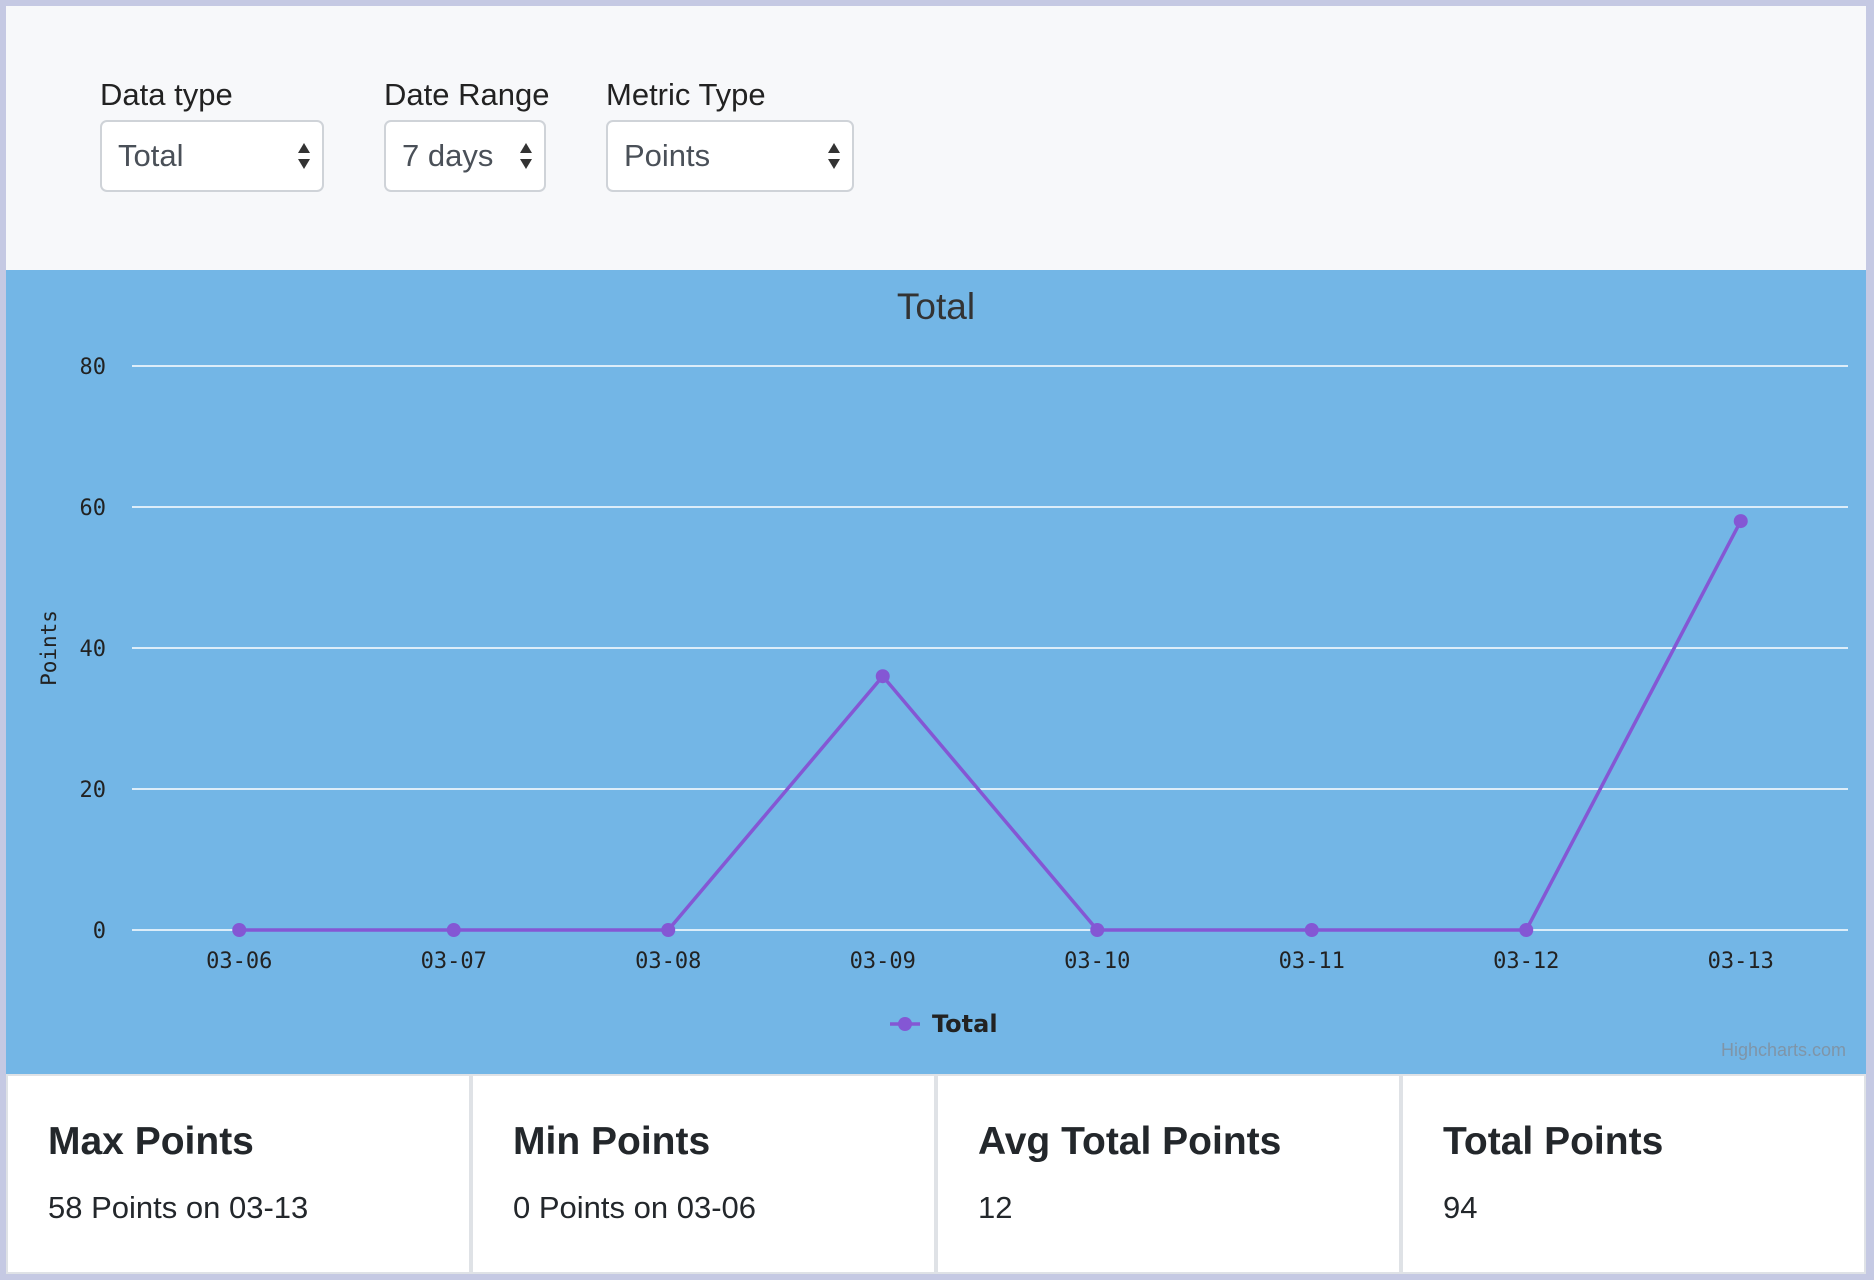  What do you see at coordinates (212, 156) in the screenshot?
I see `data-type-select: Total` at bounding box center [212, 156].